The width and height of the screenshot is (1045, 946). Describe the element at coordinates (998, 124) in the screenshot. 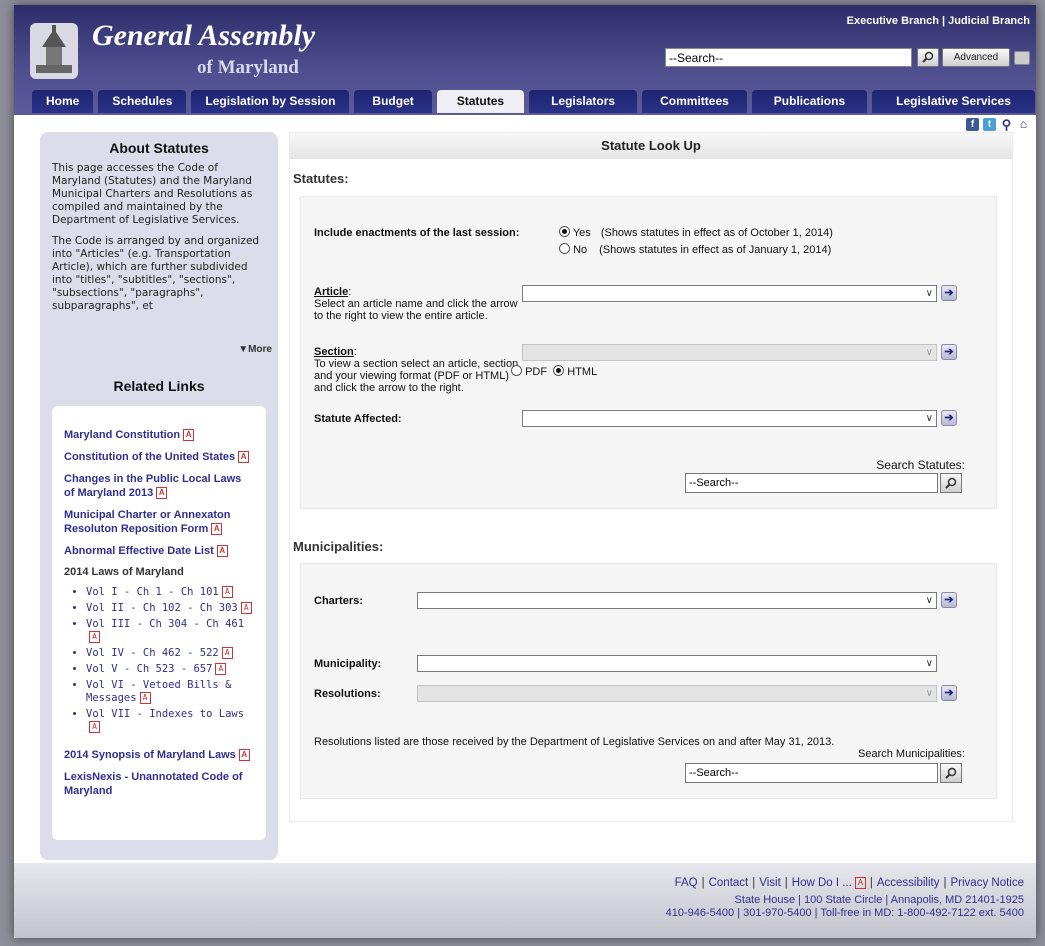

I see `social-icons: f t ⚲ ⌂` at that location.